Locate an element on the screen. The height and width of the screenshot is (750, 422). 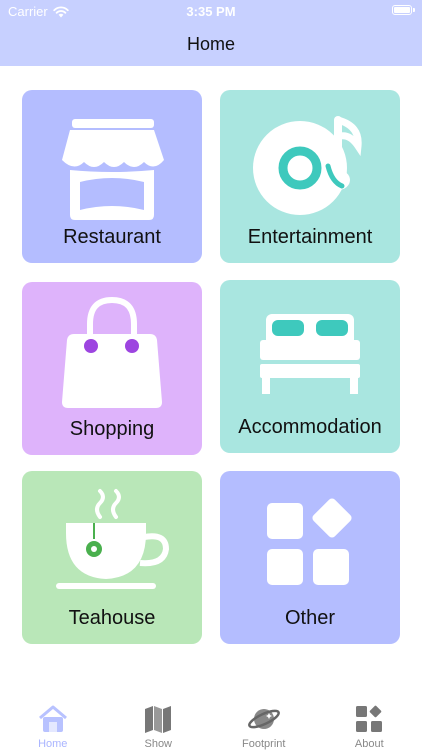
apps-icon is located at coordinates (369, 718).